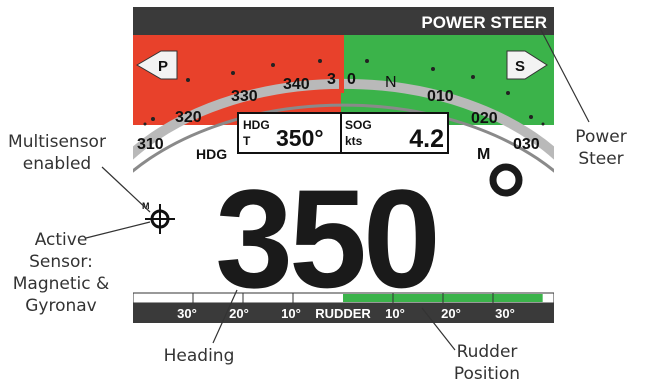  I want to click on callout-rudder-position: Rudder Position, so click(487, 363).